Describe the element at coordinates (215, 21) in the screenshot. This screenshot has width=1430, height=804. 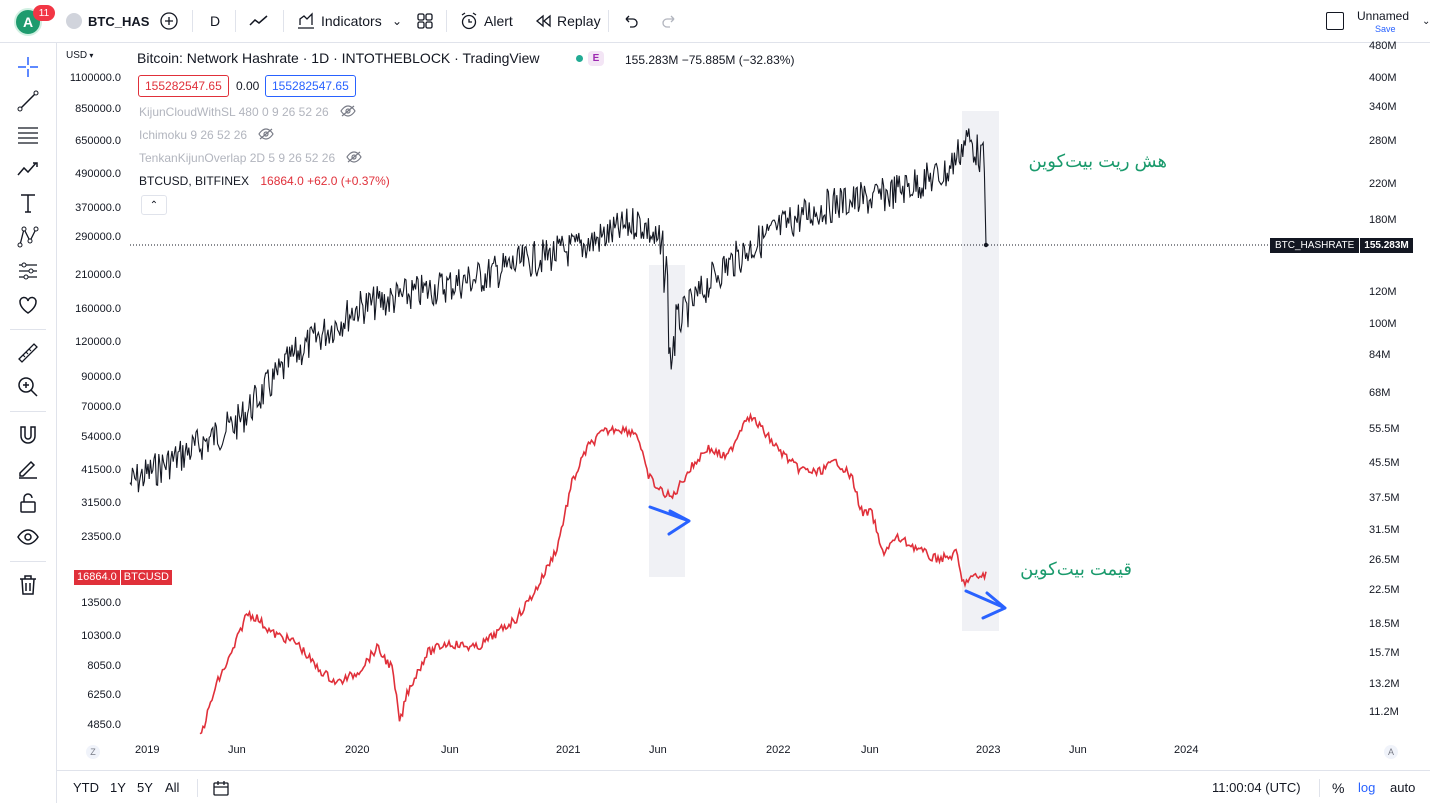
I see `interval-button: D` at that location.